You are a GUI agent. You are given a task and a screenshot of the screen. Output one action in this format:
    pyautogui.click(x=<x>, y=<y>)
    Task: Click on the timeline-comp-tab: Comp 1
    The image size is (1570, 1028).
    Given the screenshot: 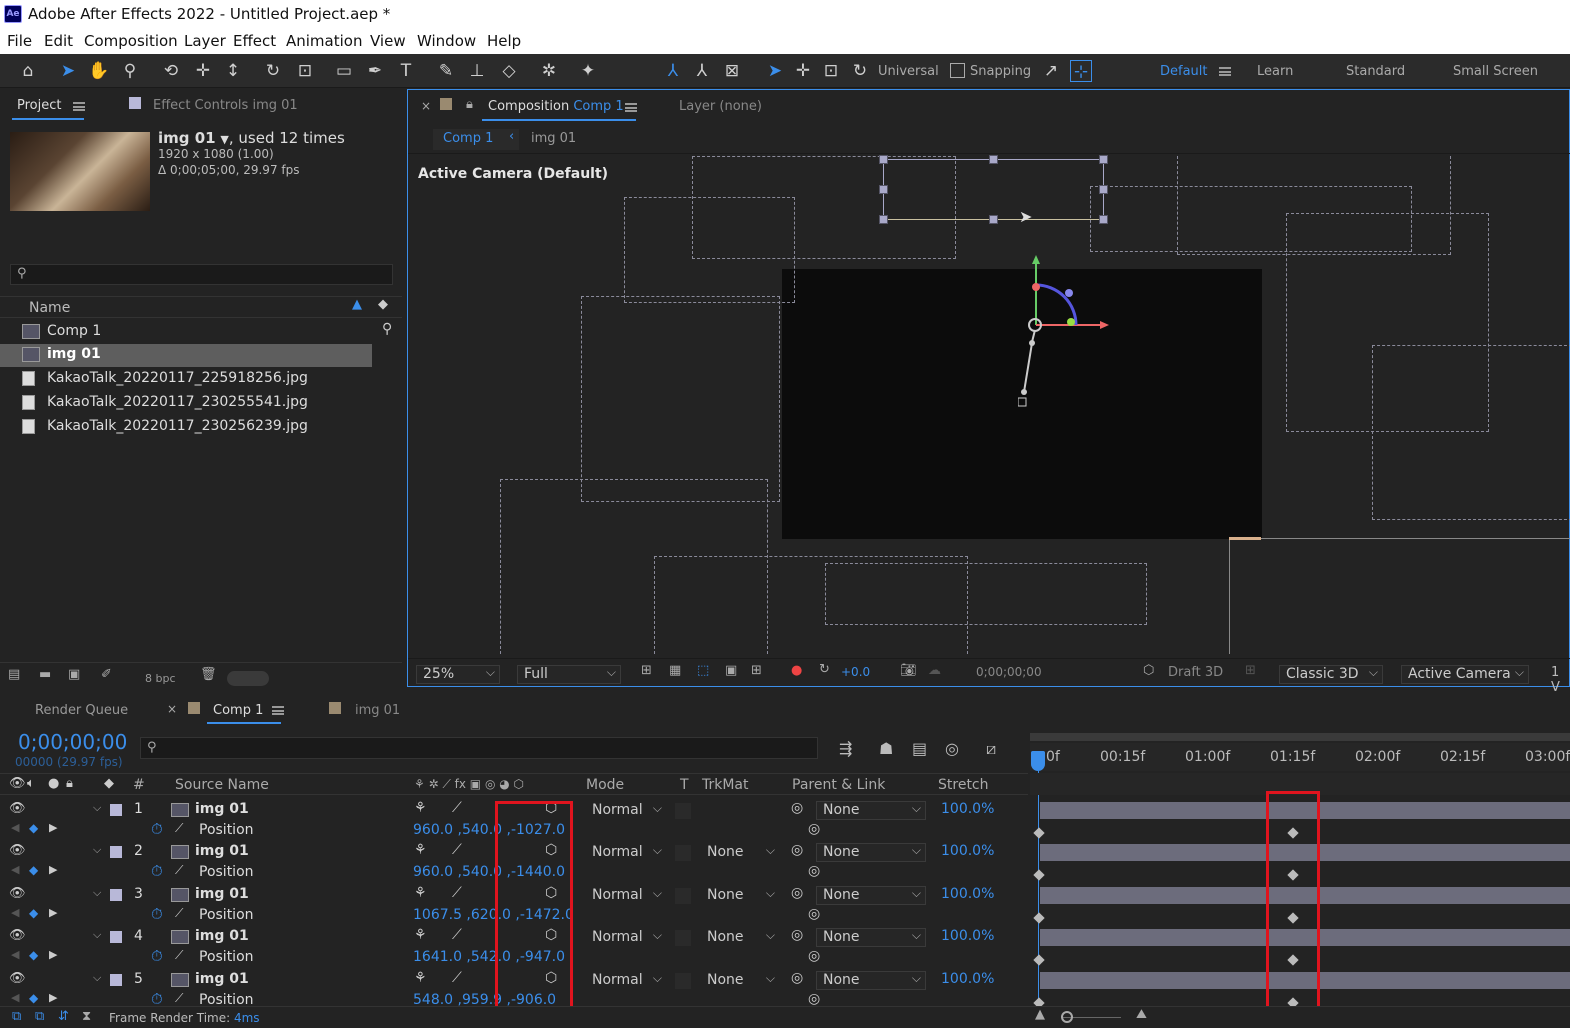 What is the action you would take?
    pyautogui.click(x=238, y=710)
    